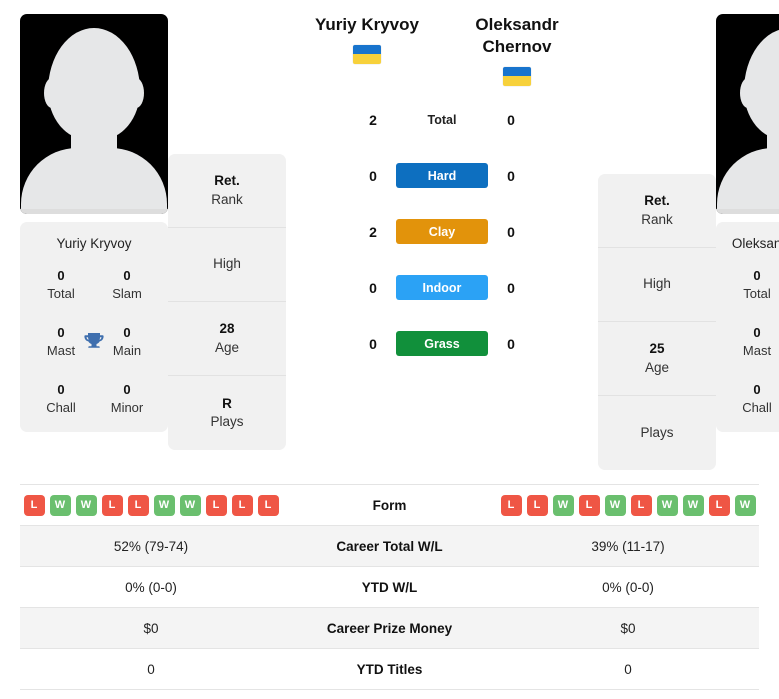 The height and width of the screenshot is (699, 779). Describe the element at coordinates (367, 54) in the screenshot. I see `ukraine-flag-icon-left` at that location.